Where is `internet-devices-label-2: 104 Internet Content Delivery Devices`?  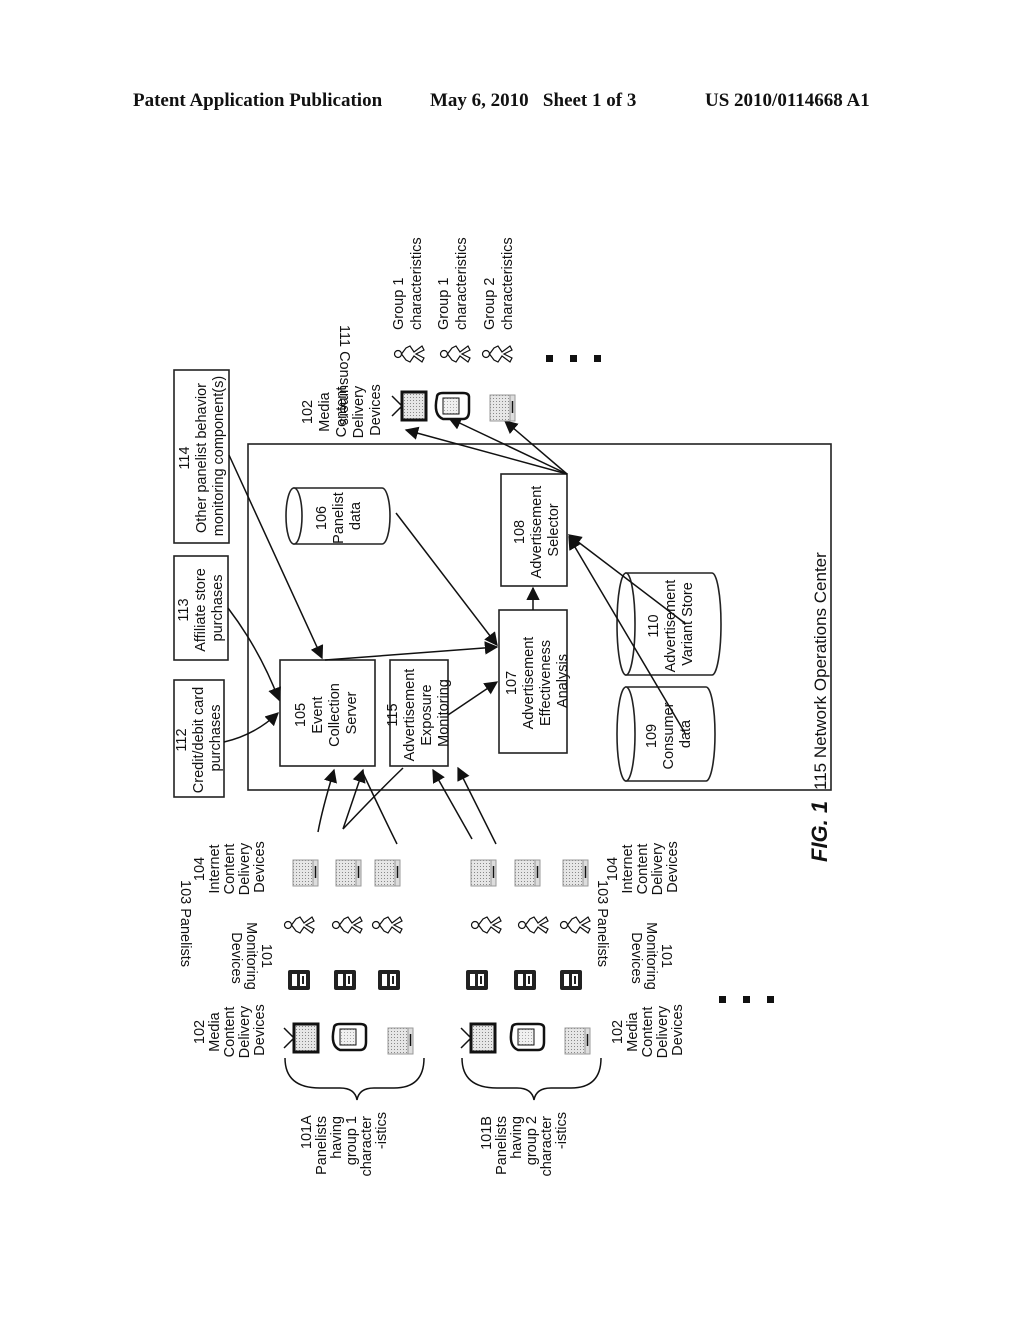
internet-devices-label-2: 104 Internet Content Delivery Devices is located at coordinates (643, 867).